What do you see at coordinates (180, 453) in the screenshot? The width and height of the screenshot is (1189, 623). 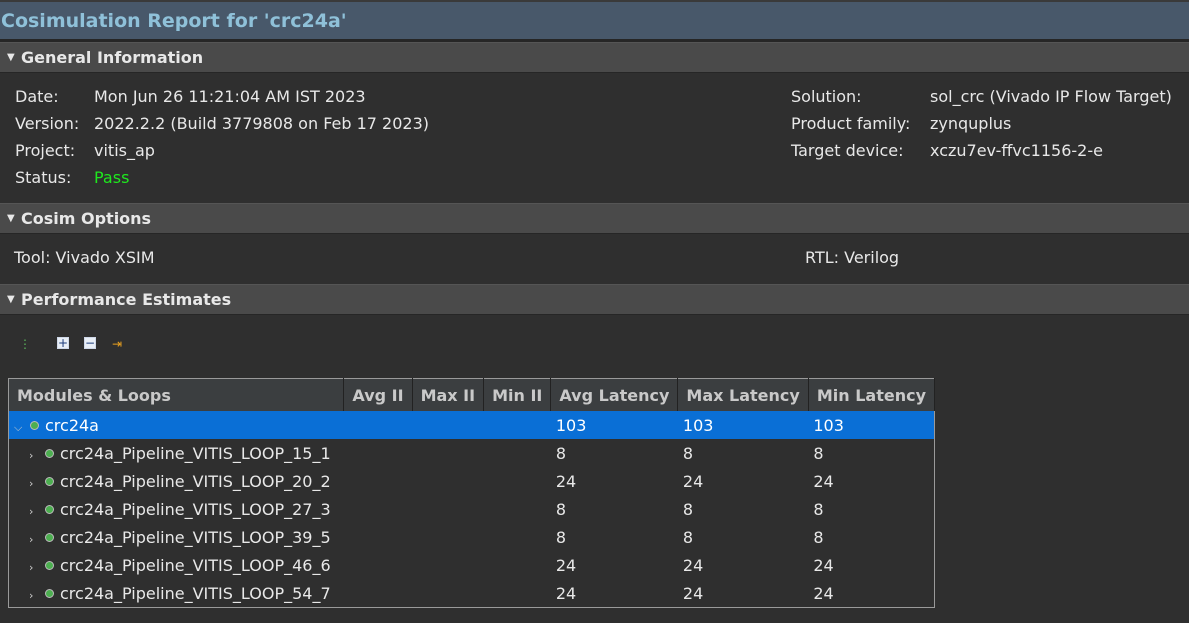 I see `module-cell: › crc24a_Pipeline_VITIS_LOOP_15_1` at bounding box center [180, 453].